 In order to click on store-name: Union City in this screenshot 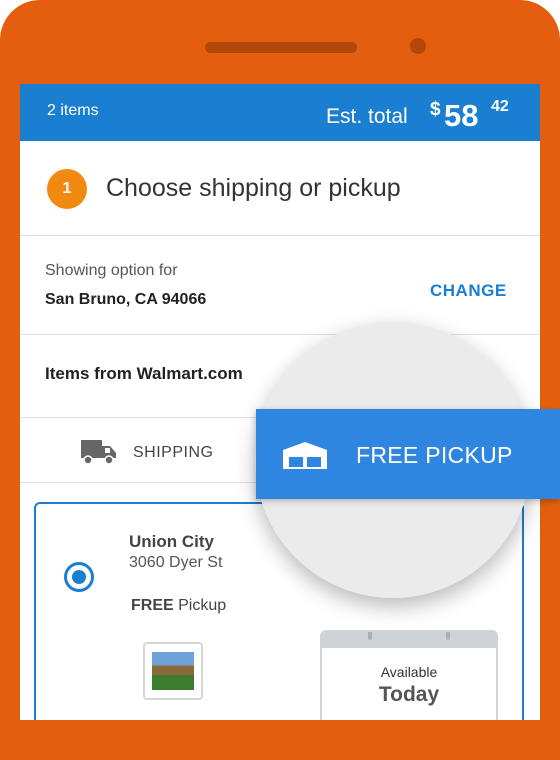, I will do `click(171, 541)`.